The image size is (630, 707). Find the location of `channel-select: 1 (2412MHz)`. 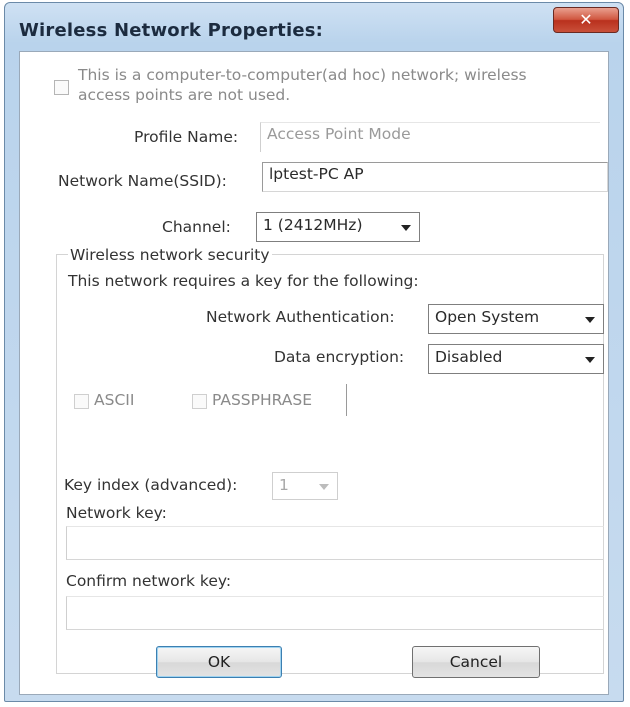

channel-select: 1 (2412MHz) is located at coordinates (338, 227).